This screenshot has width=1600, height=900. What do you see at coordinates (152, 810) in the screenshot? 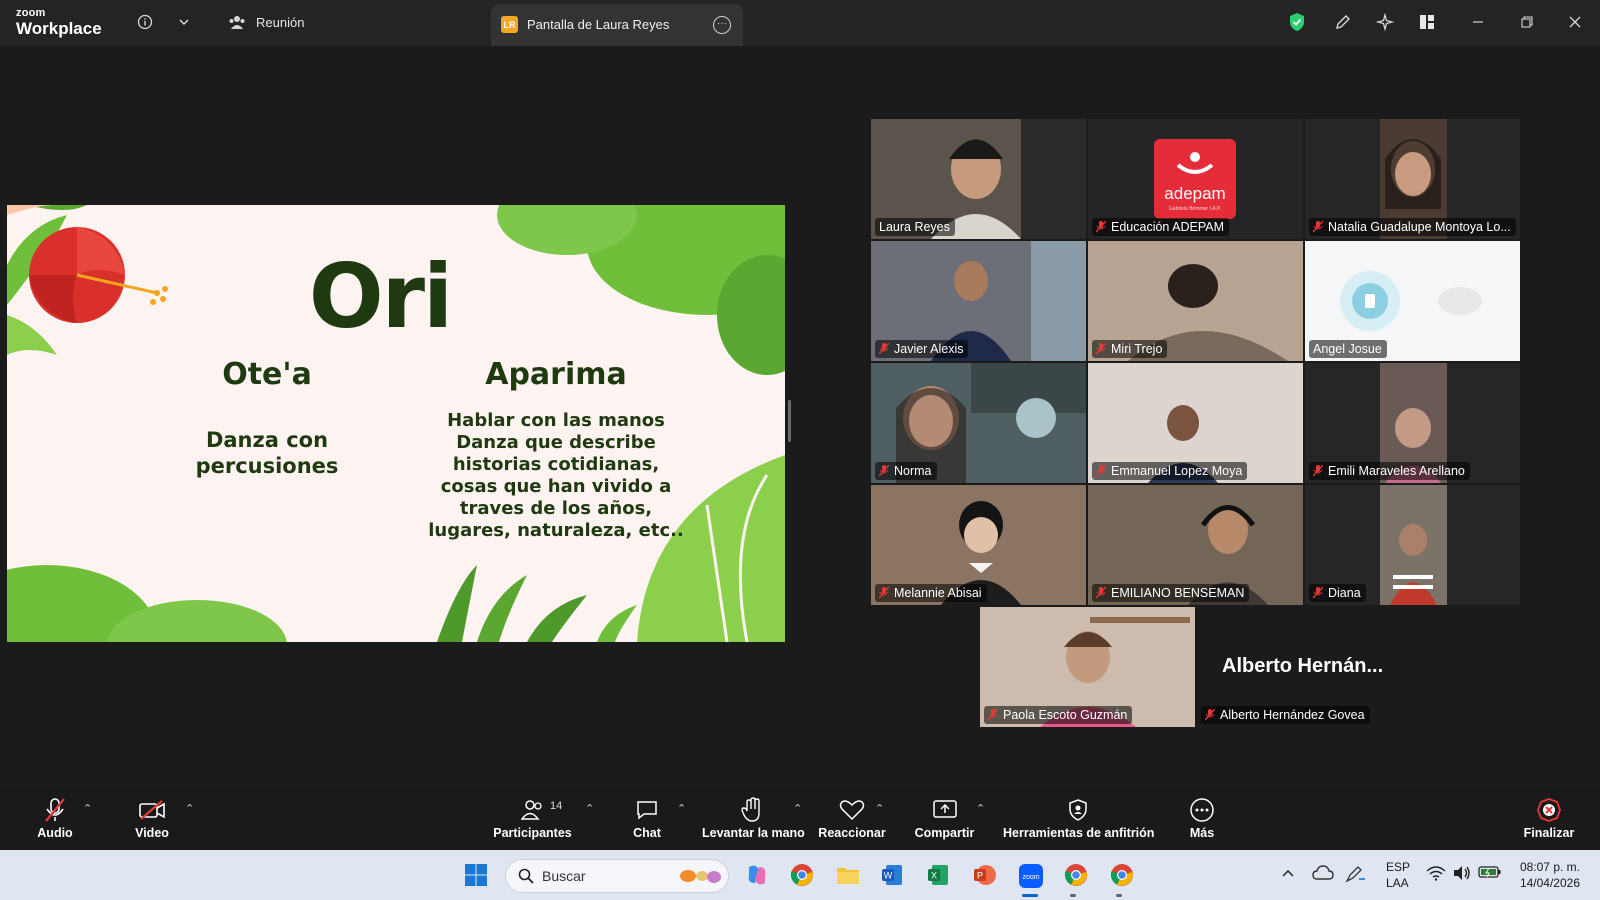
I see `video-off-icon` at bounding box center [152, 810].